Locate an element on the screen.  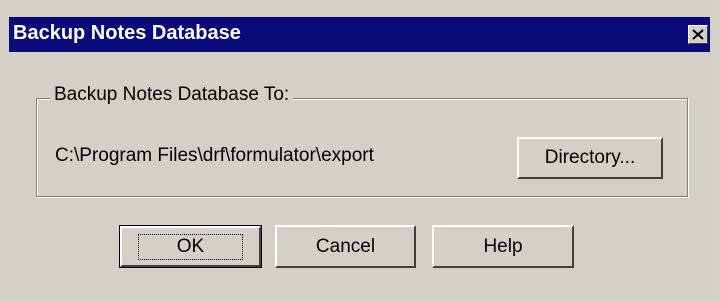
ok-button-face: OK is located at coordinates (190, 246).